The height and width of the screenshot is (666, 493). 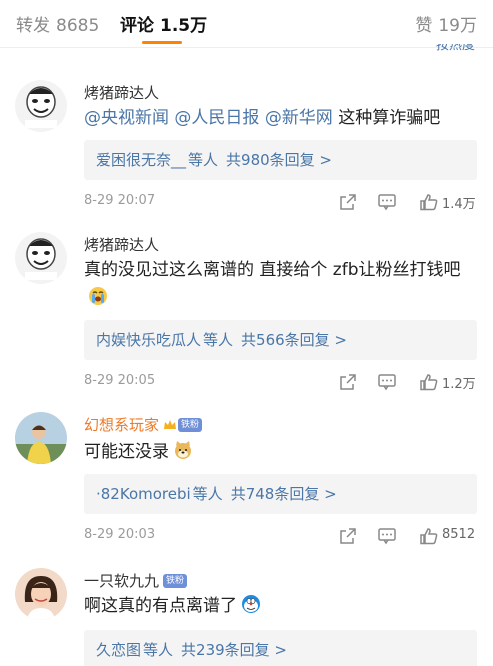 I want to click on sort-toggle: 按热度, so click(x=455, y=48).